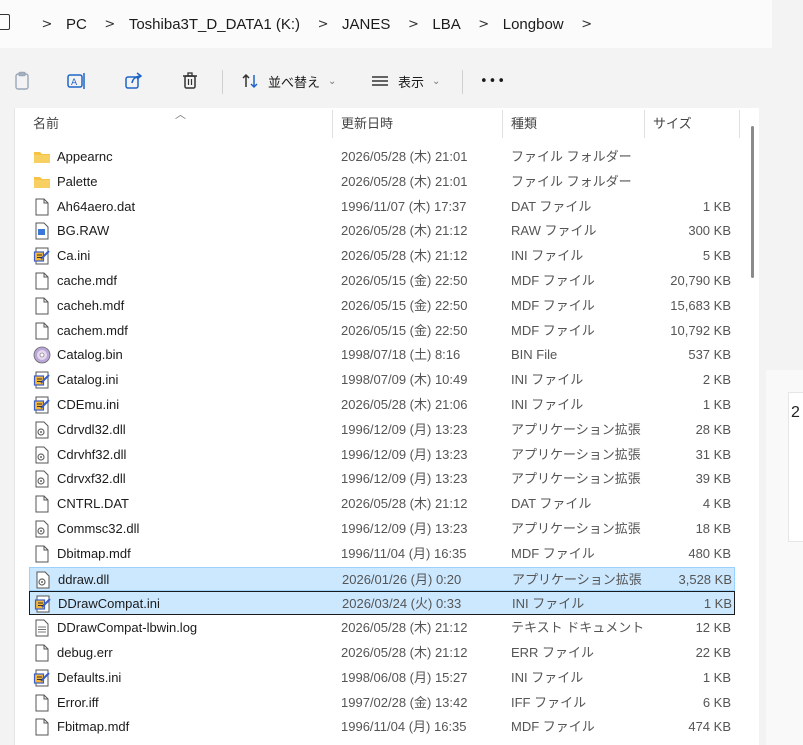 The width and height of the screenshot is (803, 745). I want to click on view-button: 表示 ⌄, so click(405, 81).